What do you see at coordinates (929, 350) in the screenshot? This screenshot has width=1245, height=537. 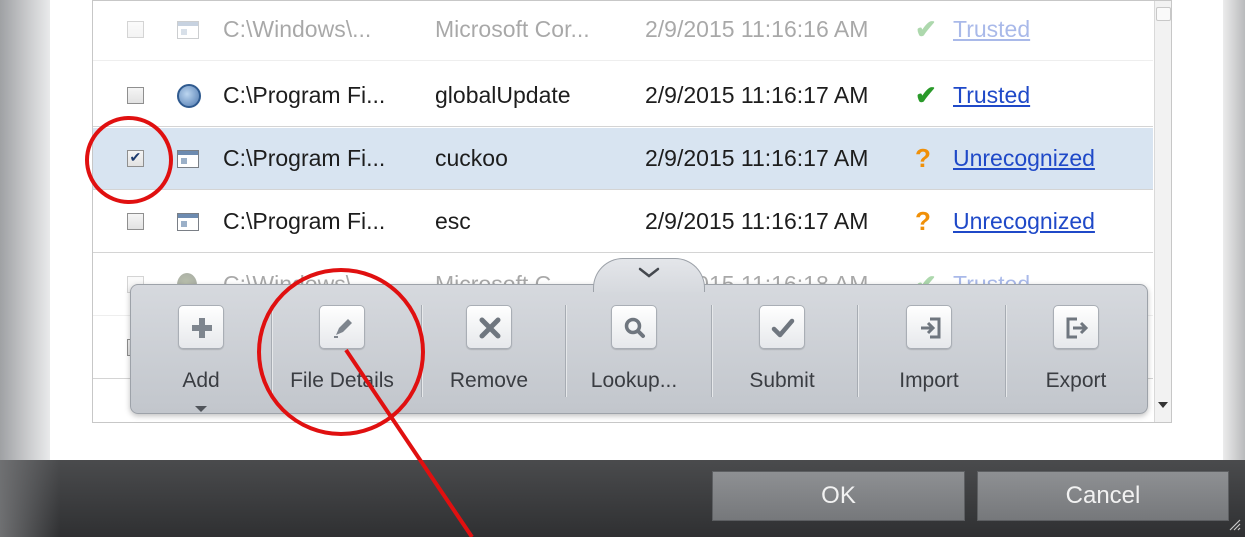 I see `import-button: Import` at bounding box center [929, 350].